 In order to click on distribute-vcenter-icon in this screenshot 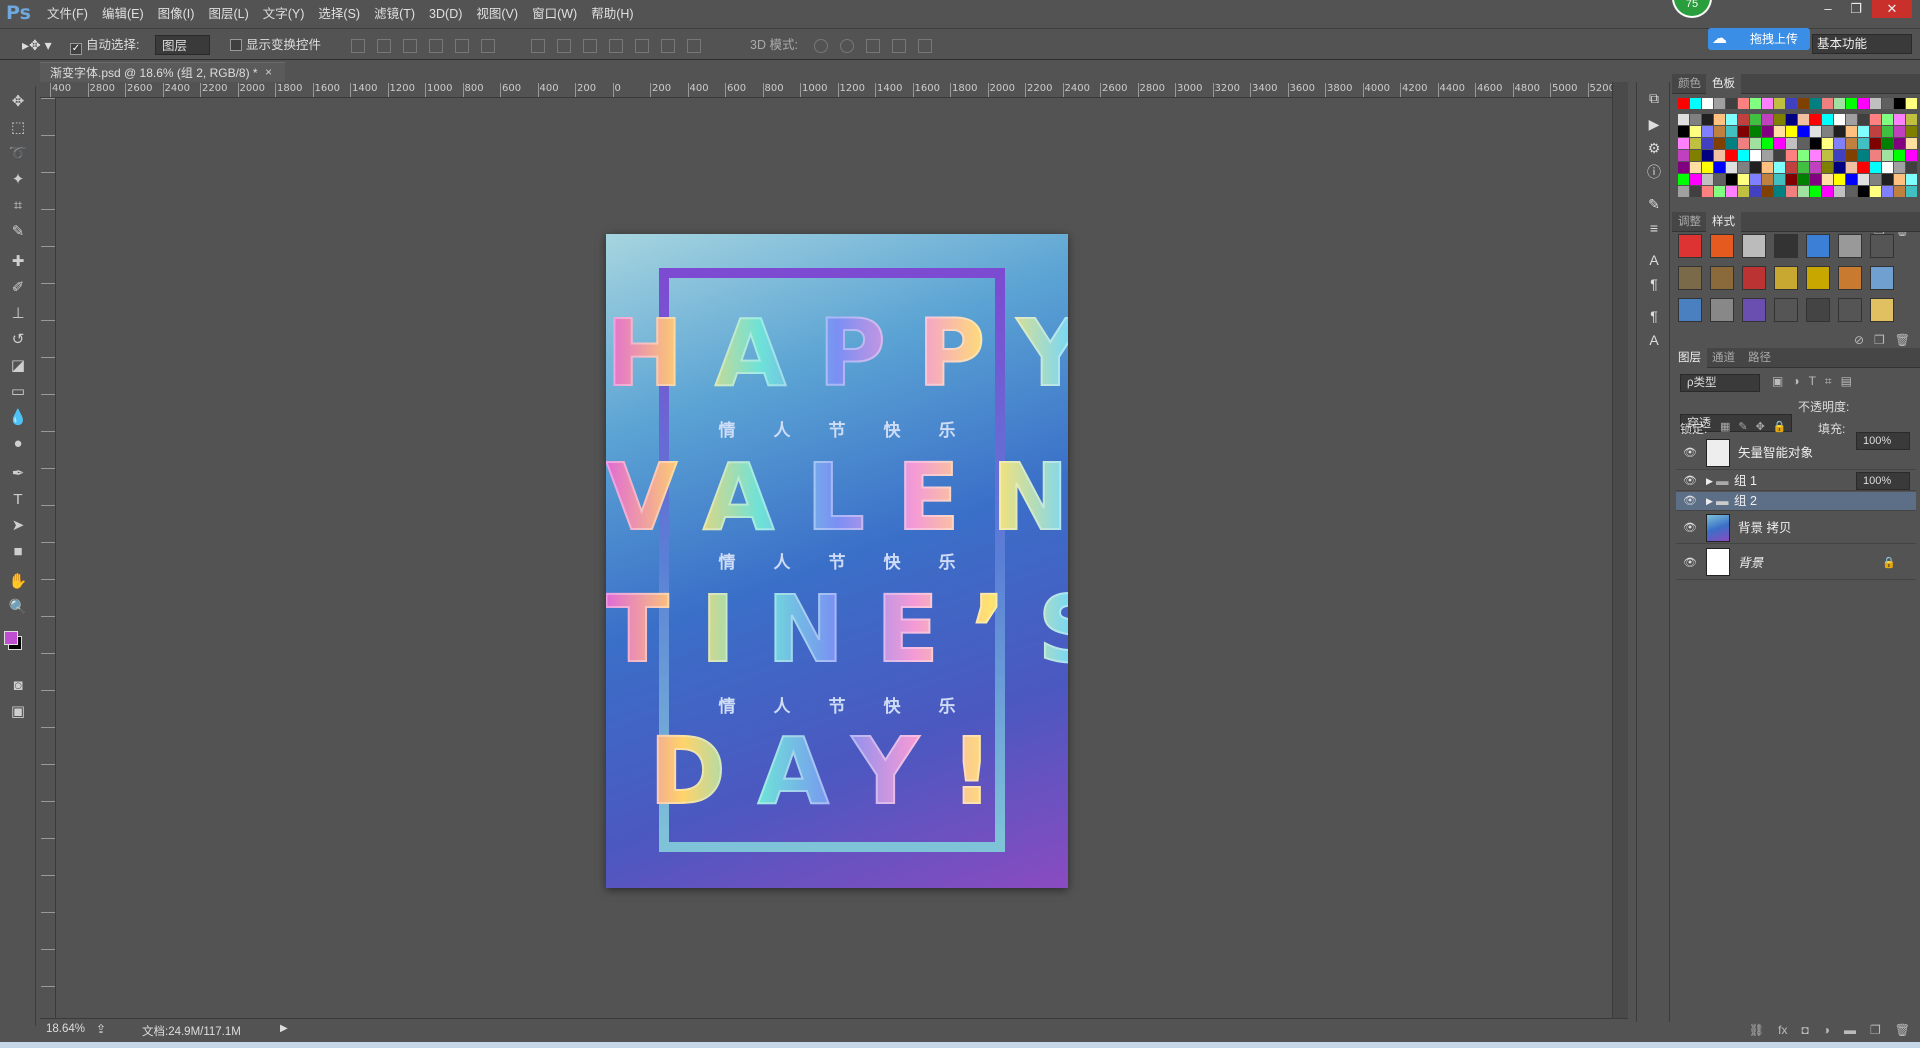, I will do `click(564, 45)`.